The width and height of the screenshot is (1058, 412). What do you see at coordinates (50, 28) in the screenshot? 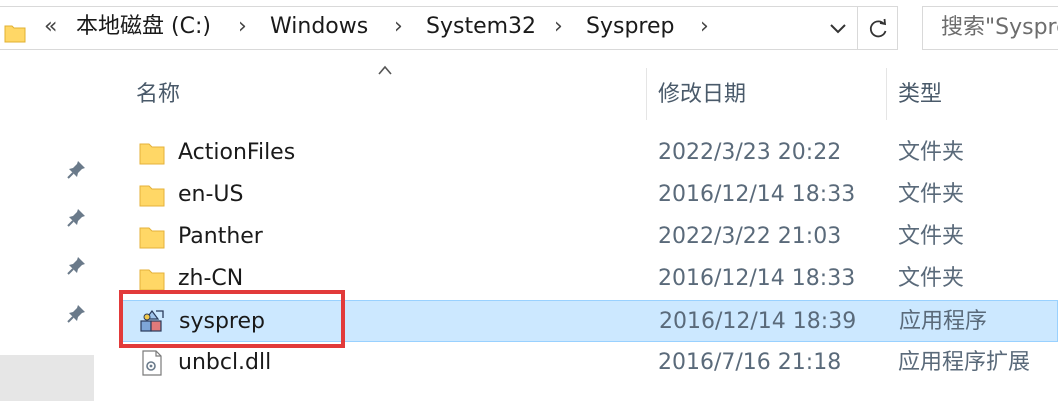
I see `breadcrumb-overflow-button: «` at bounding box center [50, 28].